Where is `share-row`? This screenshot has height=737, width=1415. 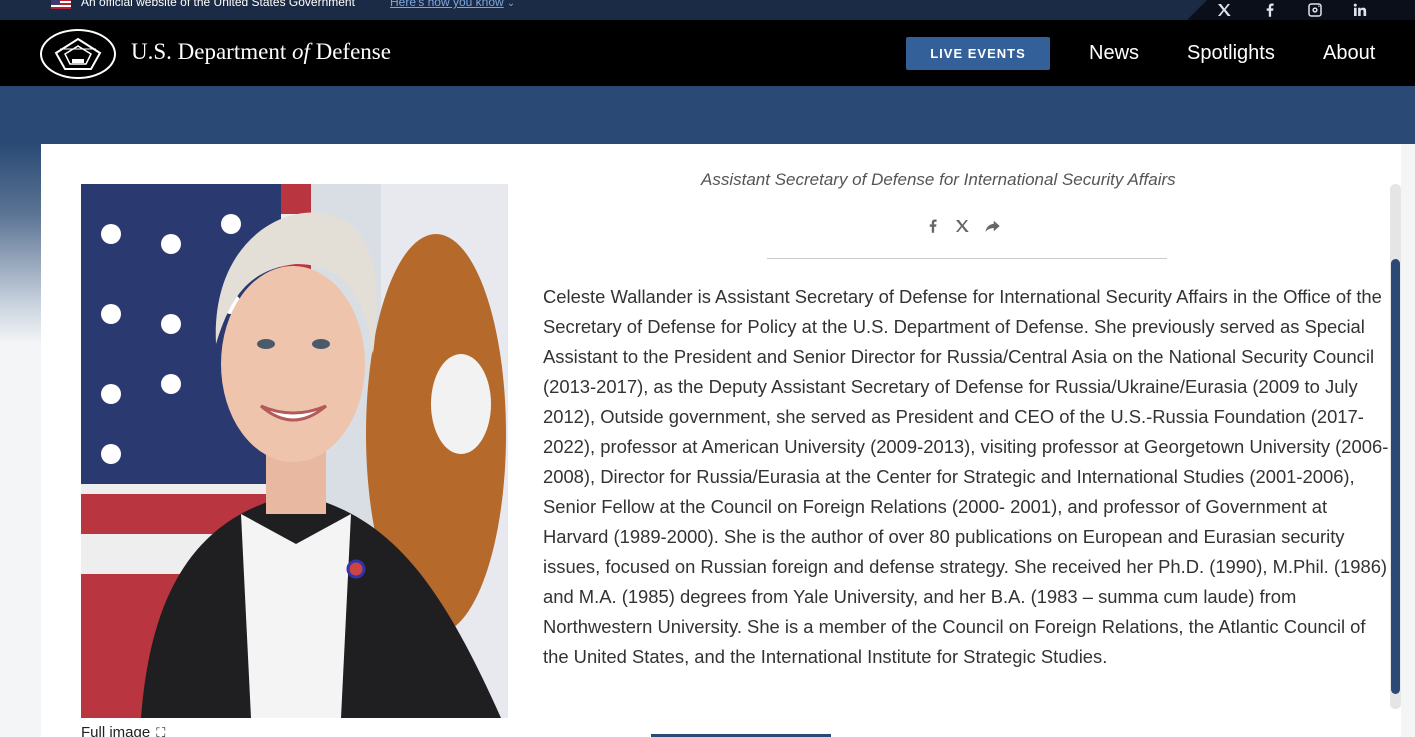
share-row is located at coordinates (964, 227).